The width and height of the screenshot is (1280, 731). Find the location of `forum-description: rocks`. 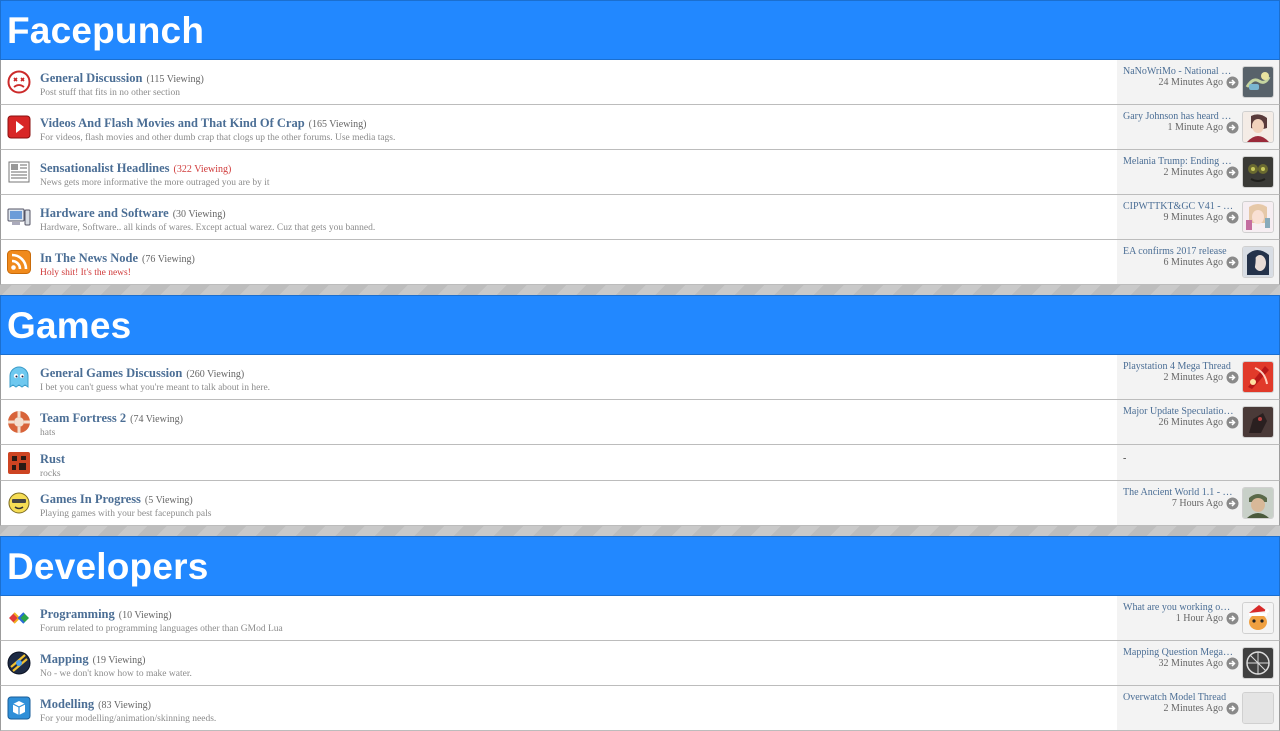

forum-description: rocks is located at coordinates (50, 474).